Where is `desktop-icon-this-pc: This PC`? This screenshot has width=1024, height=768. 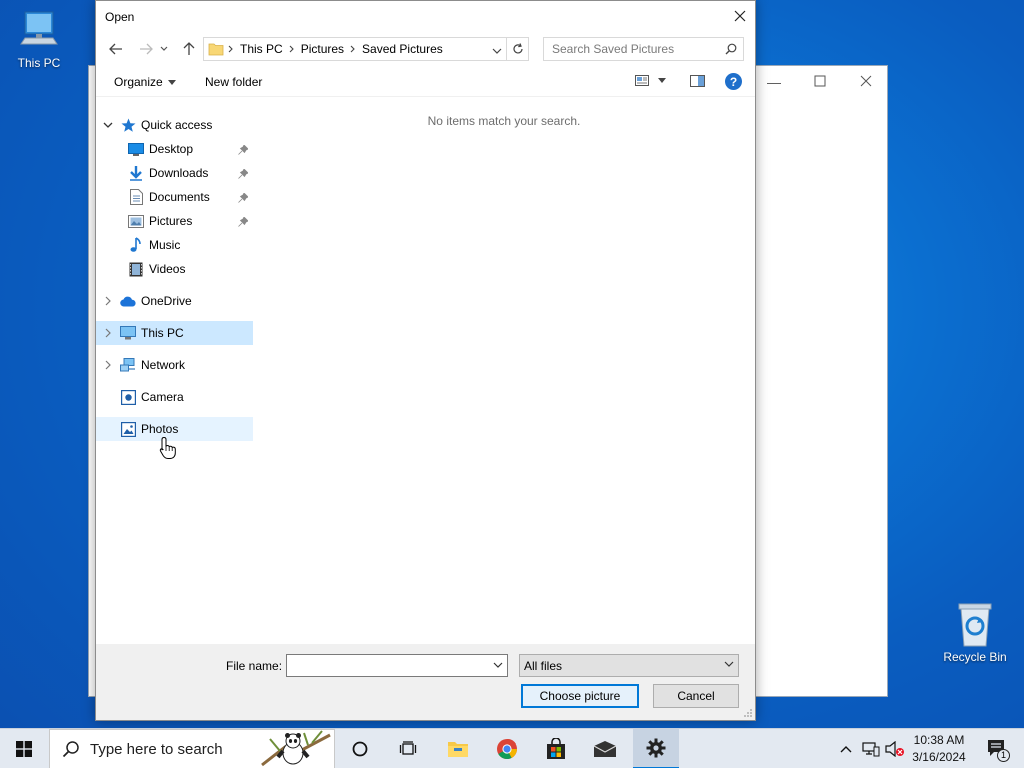
desktop-icon-this-pc: This PC is located at coordinates (39, 39).